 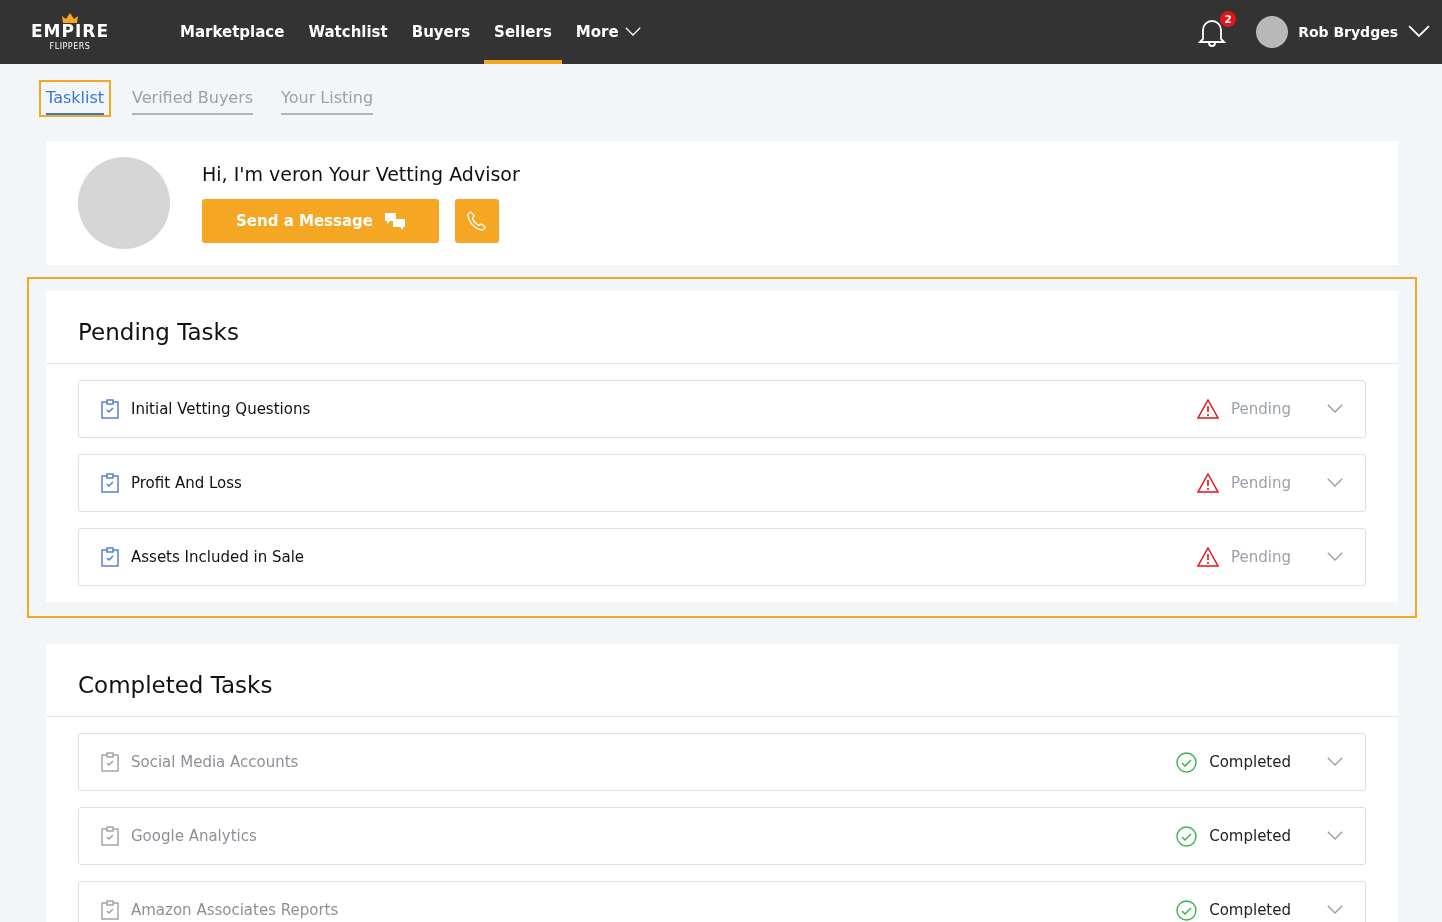 I want to click on nav-link: Marketplace, so click(x=232, y=32).